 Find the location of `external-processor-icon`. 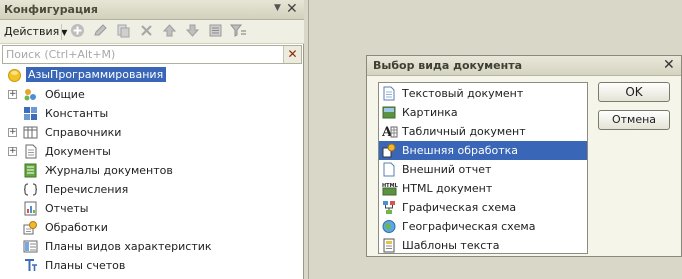

external-processor-icon is located at coordinates (389, 150).